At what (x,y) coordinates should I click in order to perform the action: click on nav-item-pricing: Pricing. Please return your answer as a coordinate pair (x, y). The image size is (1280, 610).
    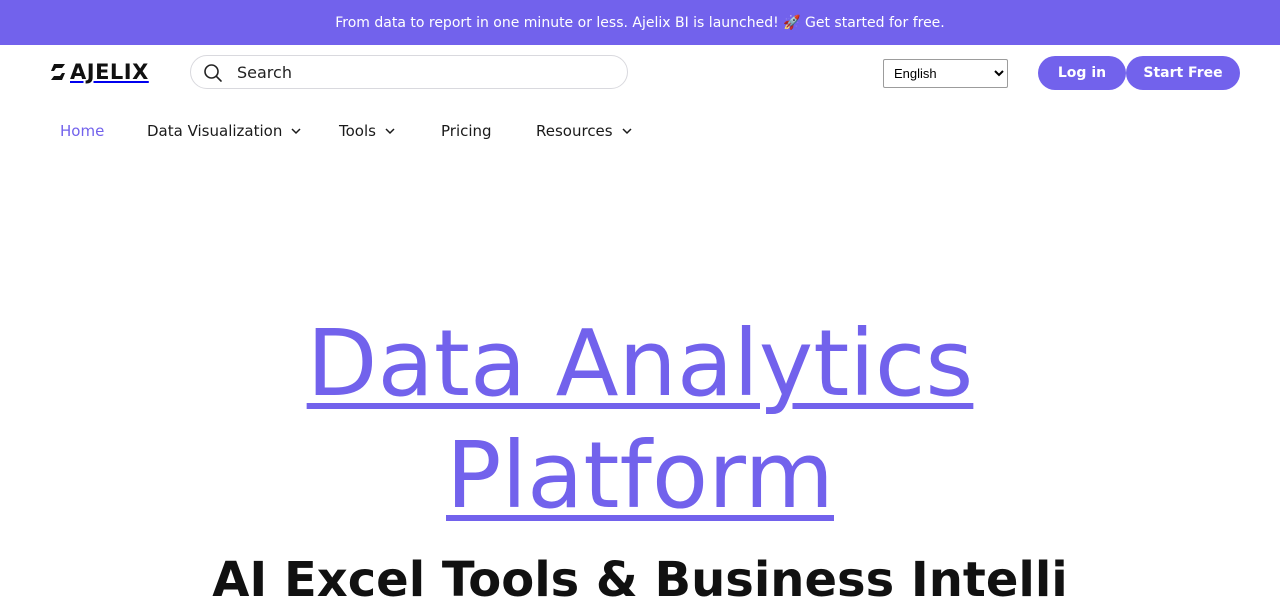
    Looking at the image, I should click on (488, 131).